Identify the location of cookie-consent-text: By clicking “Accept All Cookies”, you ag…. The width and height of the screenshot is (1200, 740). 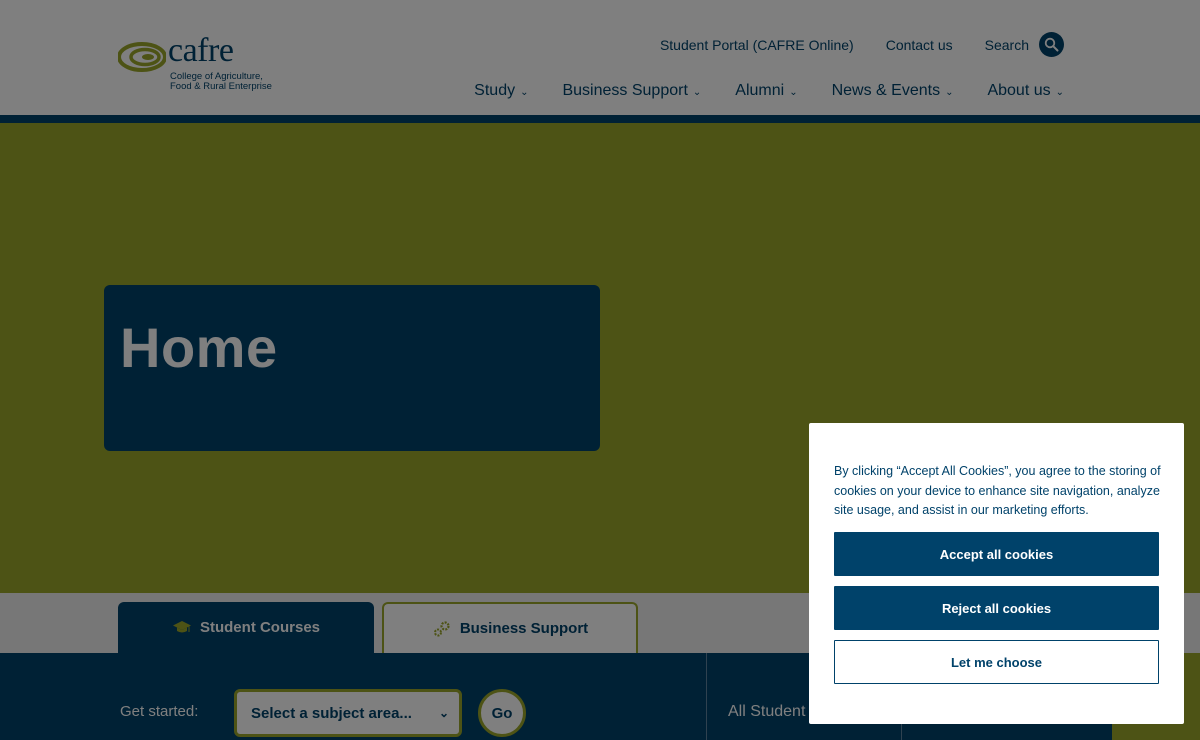
(997, 490).